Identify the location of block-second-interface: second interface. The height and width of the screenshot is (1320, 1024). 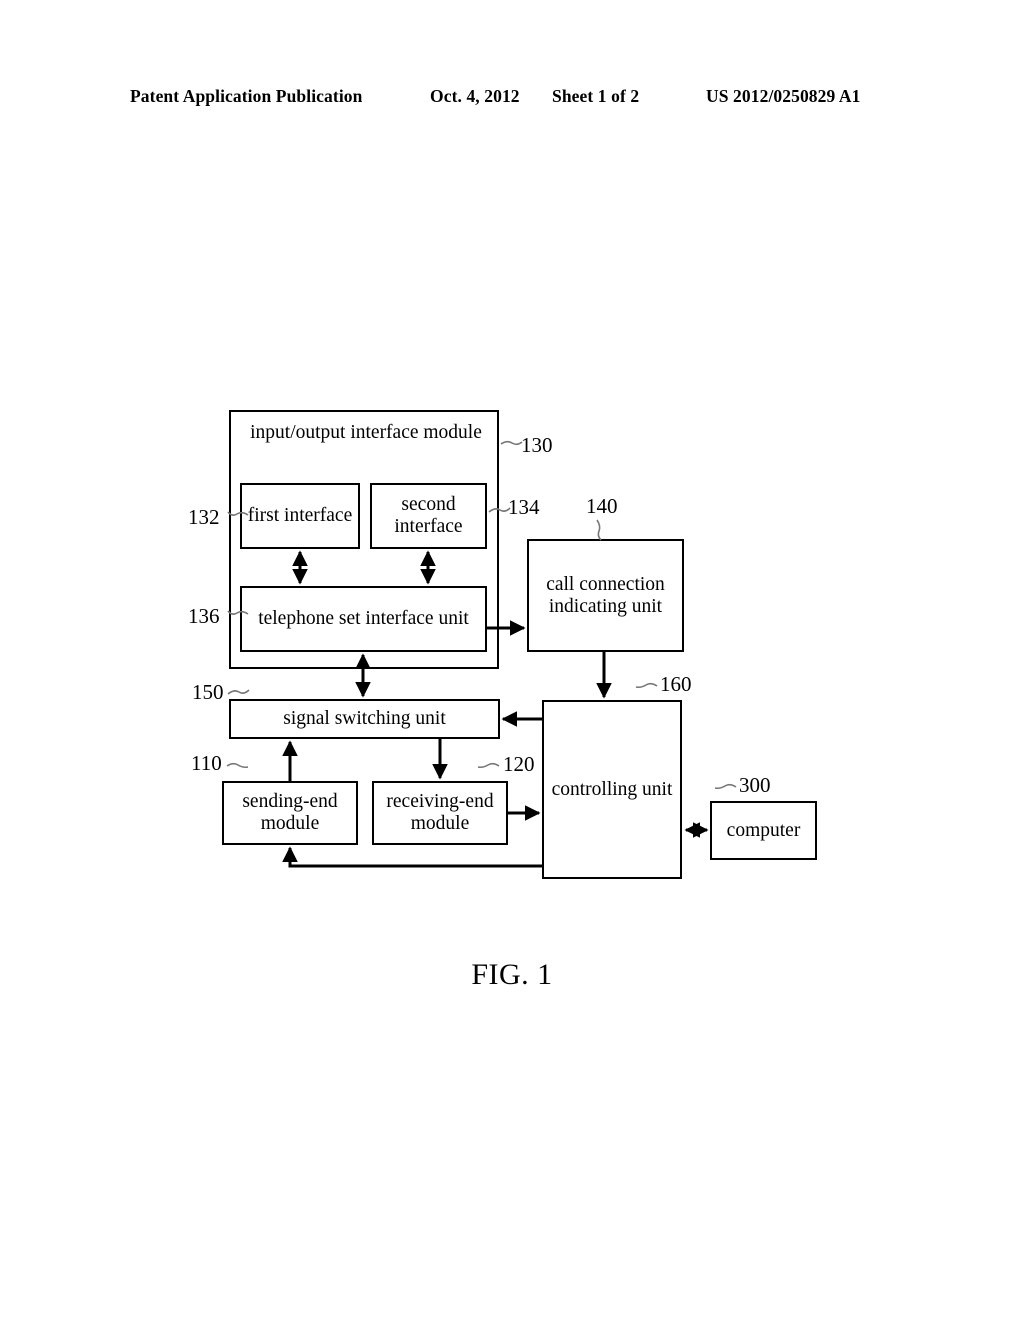
(428, 516).